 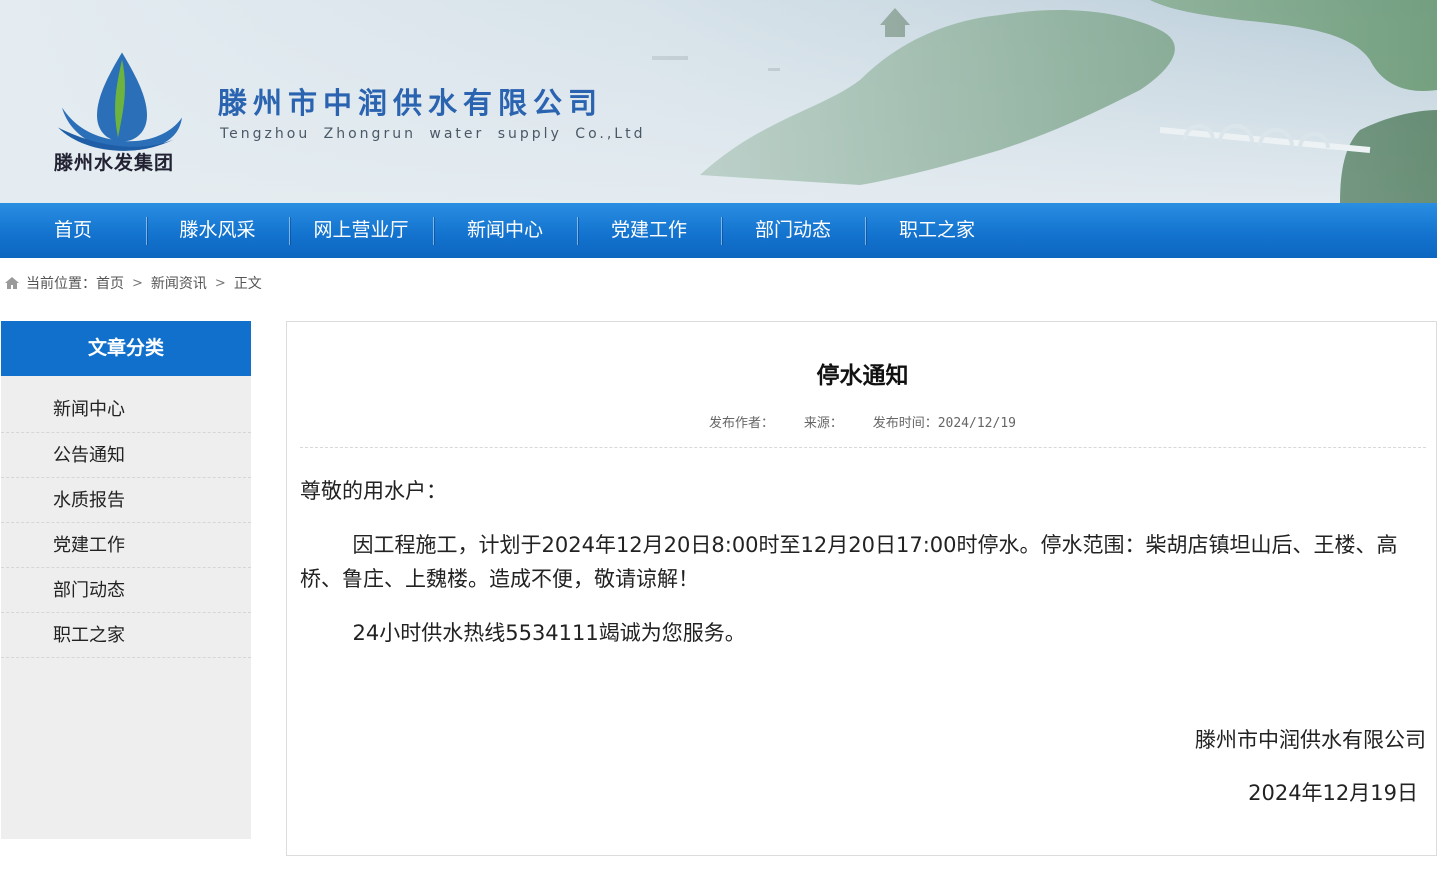 What do you see at coordinates (114, 163) in the screenshot?
I see `group-name: 滕州水发集团` at bounding box center [114, 163].